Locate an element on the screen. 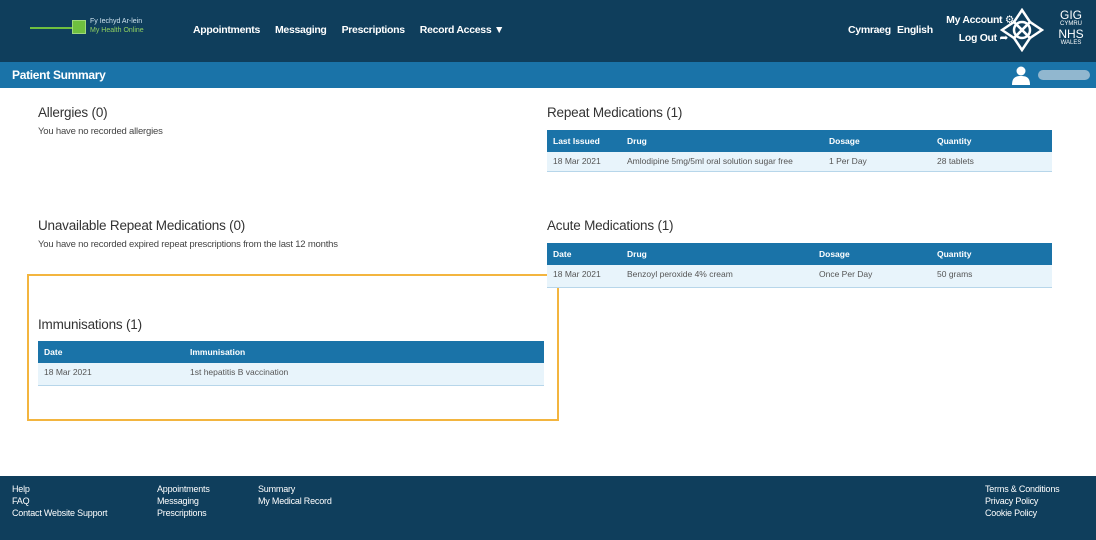  language-english: English is located at coordinates (915, 30).